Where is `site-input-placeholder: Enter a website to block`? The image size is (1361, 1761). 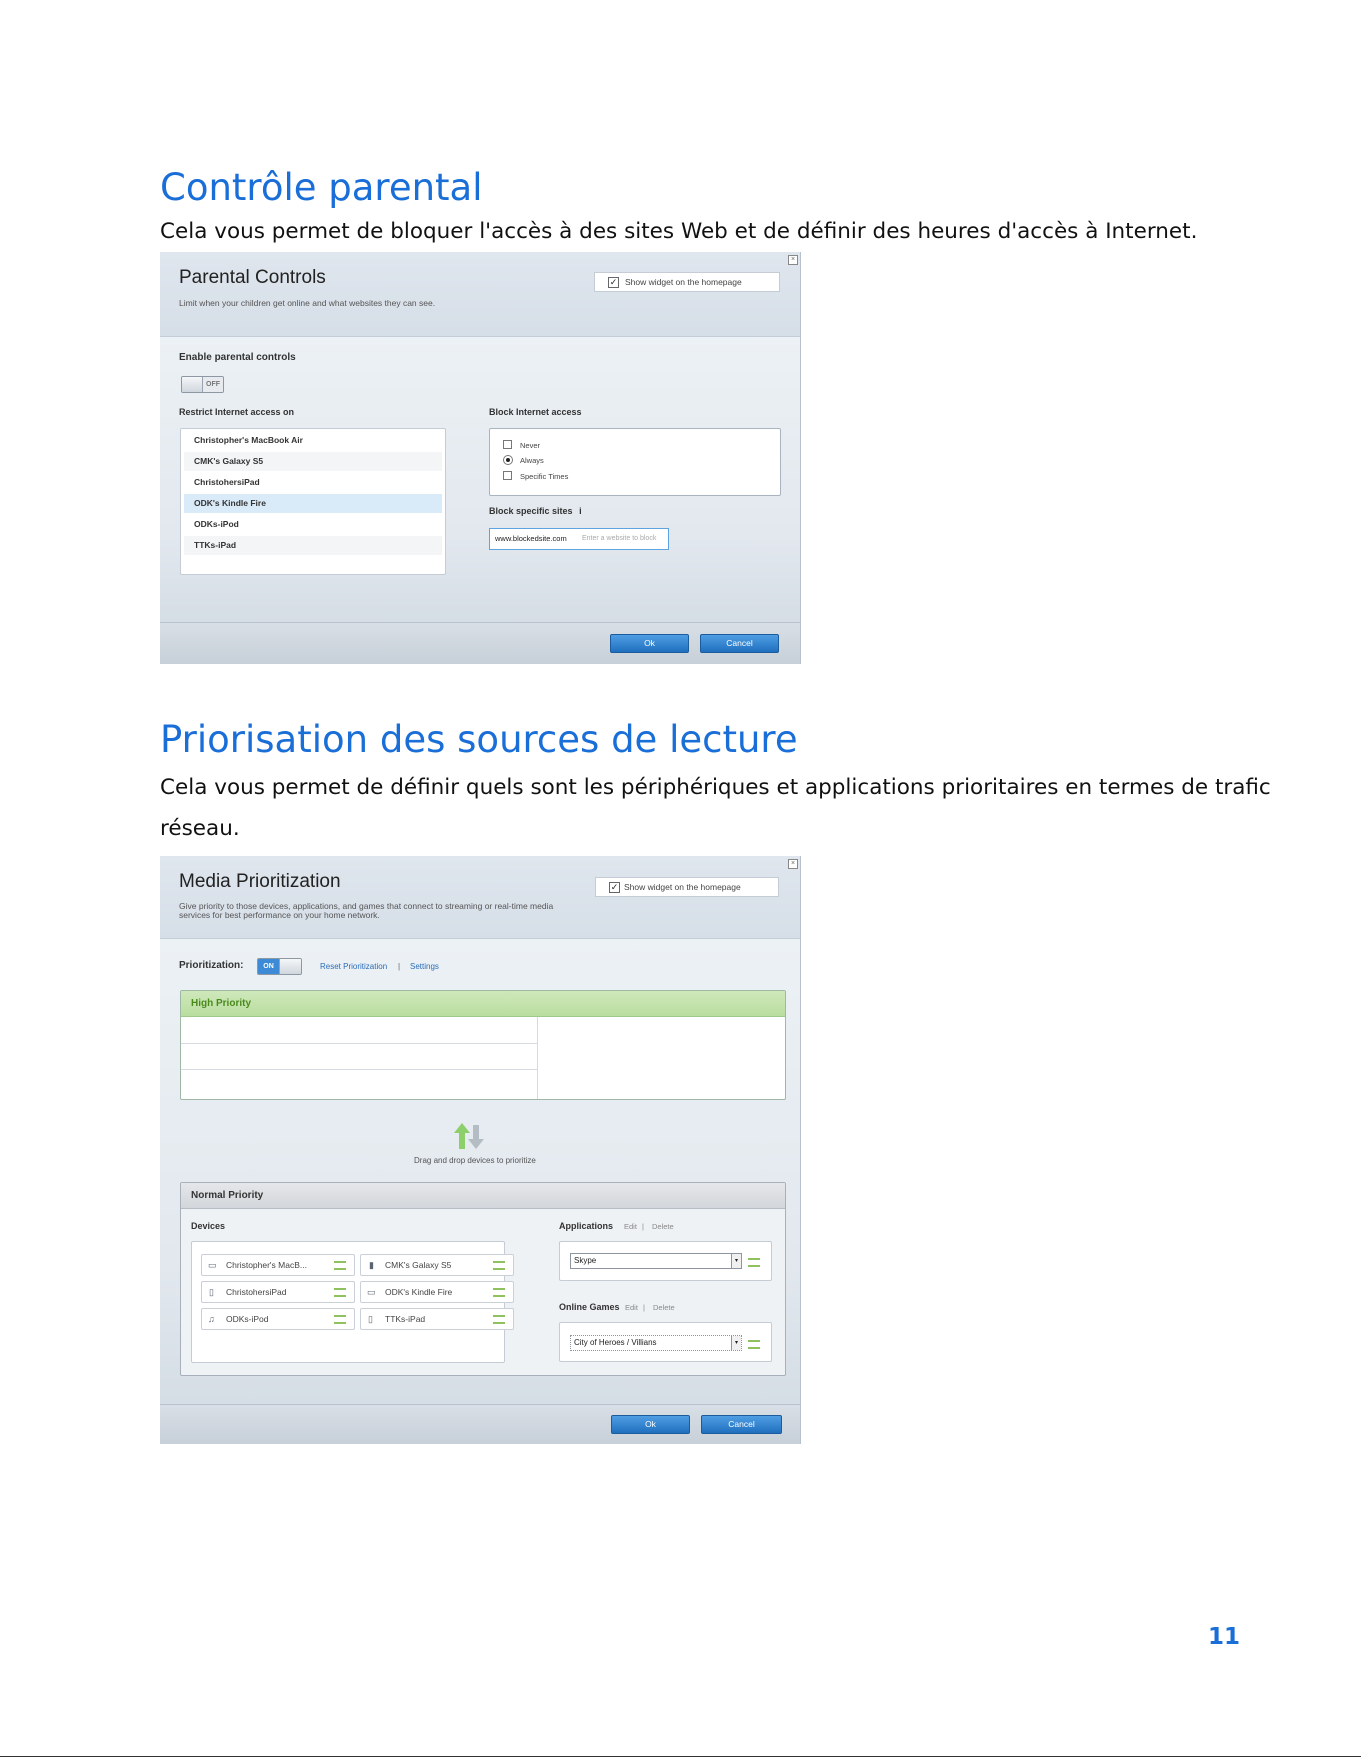 site-input-placeholder: Enter a website to block is located at coordinates (619, 538).